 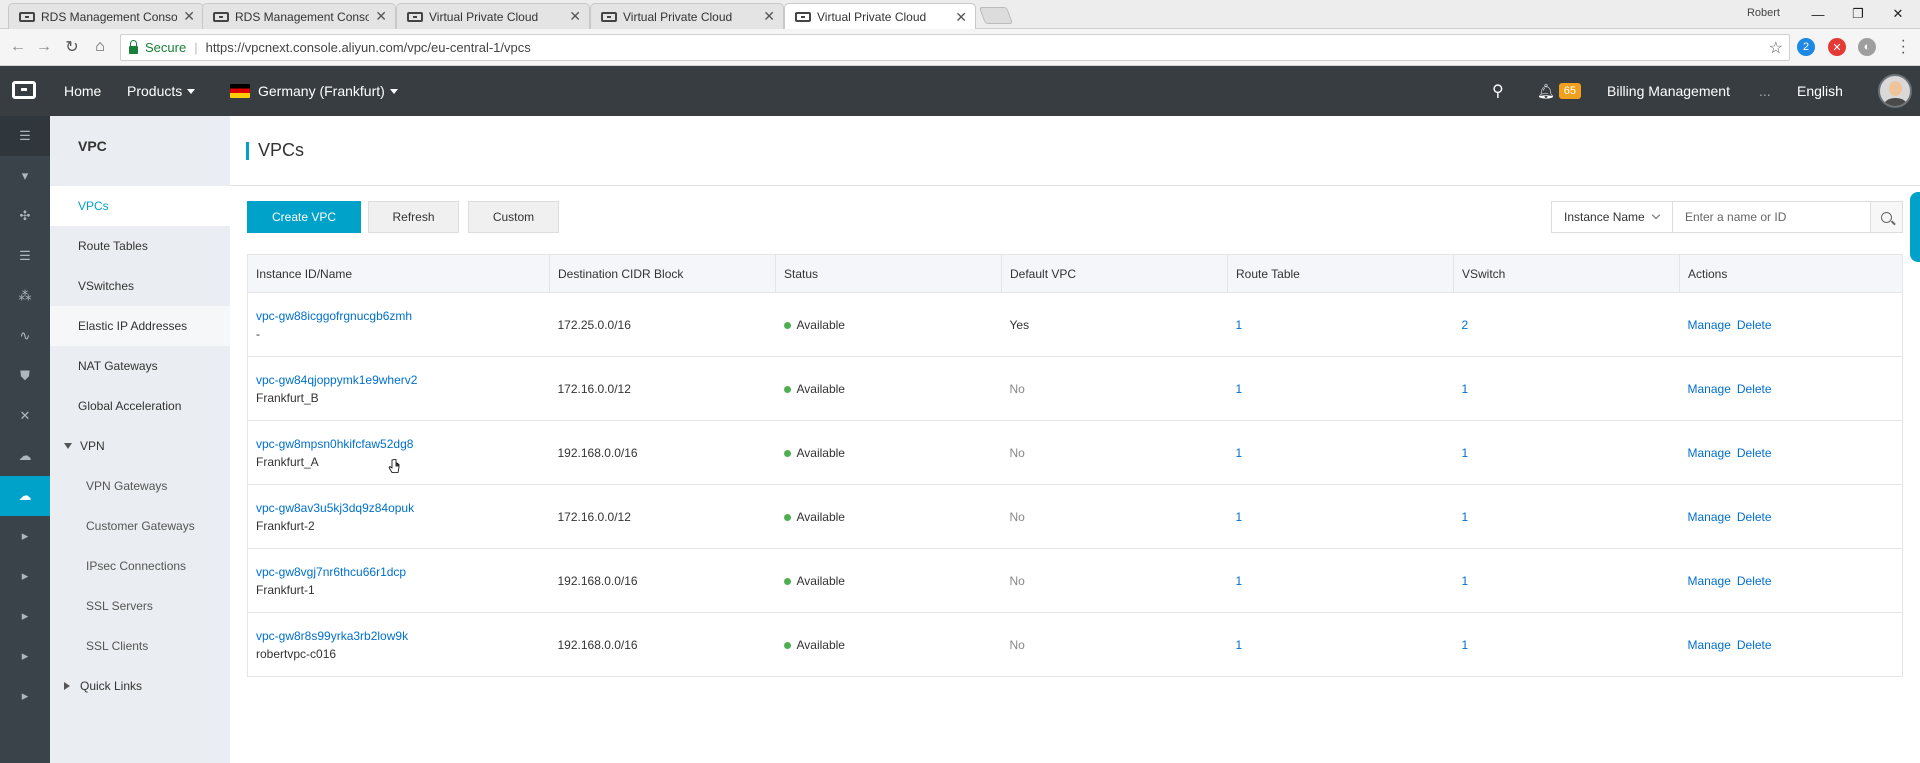 What do you see at coordinates (1763, 13) in the screenshot?
I see `browser-profile-name: Robert` at bounding box center [1763, 13].